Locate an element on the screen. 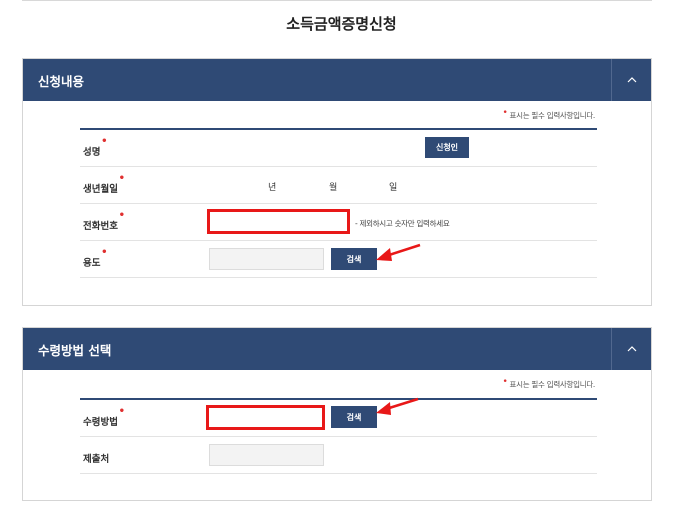 This screenshot has height=511, width=683. birthdate-row: 생년월일 • 년 월 일 is located at coordinates (338, 185).